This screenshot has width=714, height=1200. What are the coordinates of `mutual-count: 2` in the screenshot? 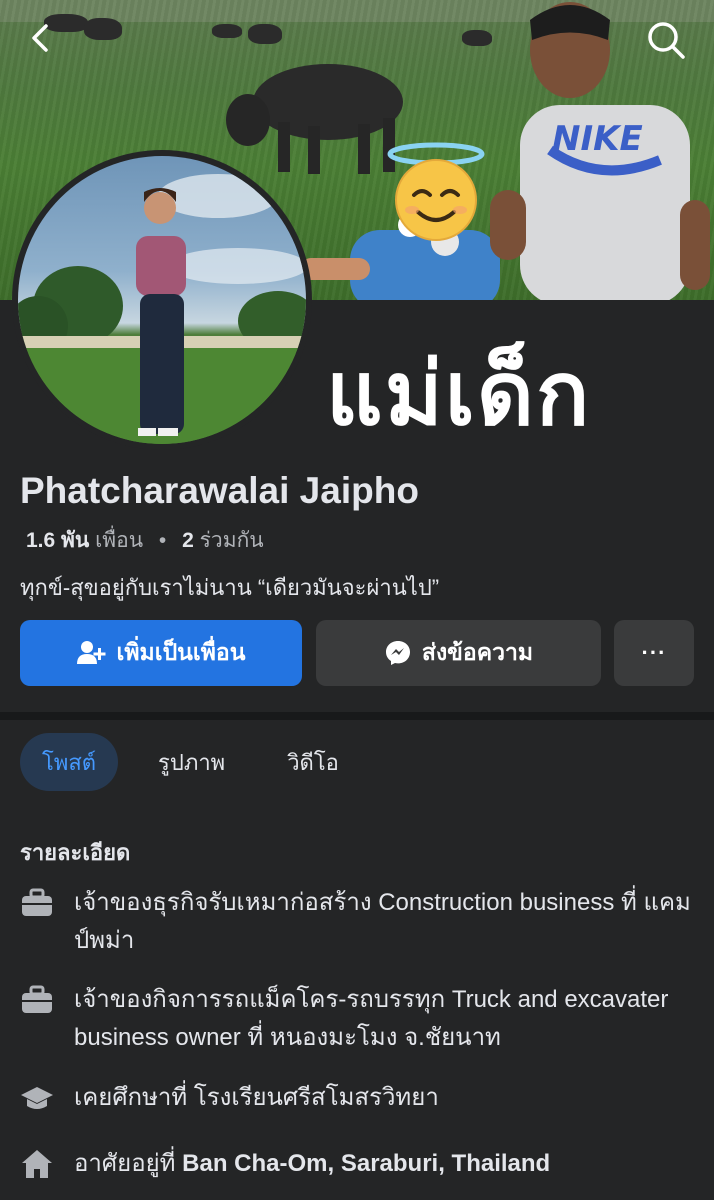 It's located at (188, 540).